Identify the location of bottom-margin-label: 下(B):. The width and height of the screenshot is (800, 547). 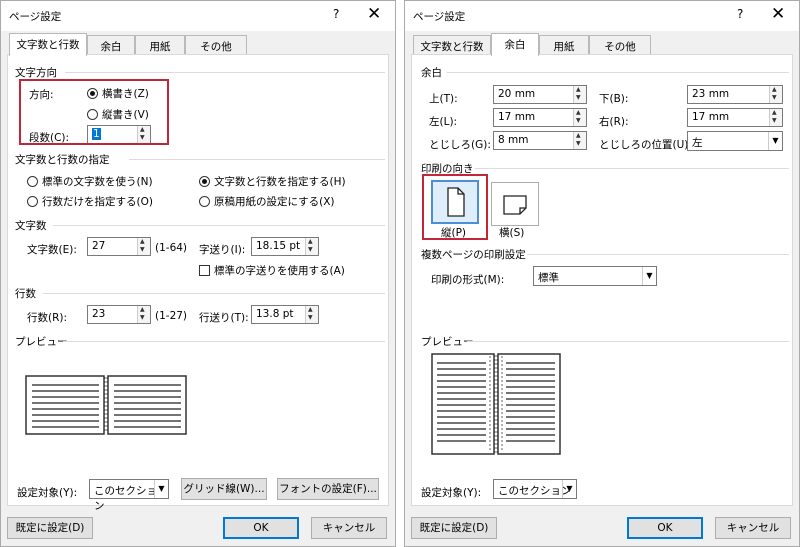
(614, 99).